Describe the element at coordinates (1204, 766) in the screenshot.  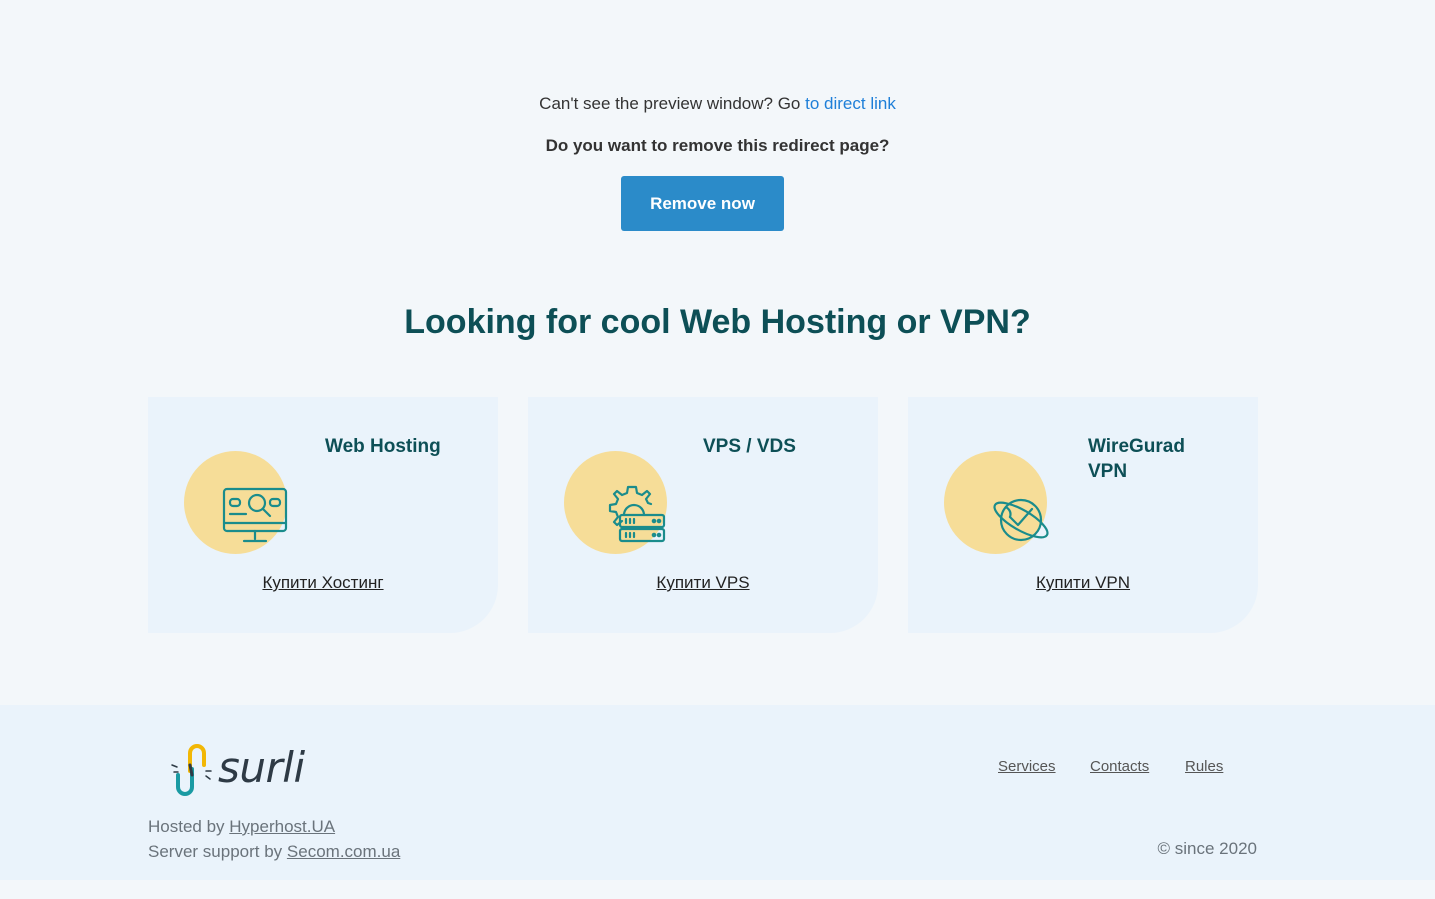
I see `footer-nav-rules: Rules` at that location.